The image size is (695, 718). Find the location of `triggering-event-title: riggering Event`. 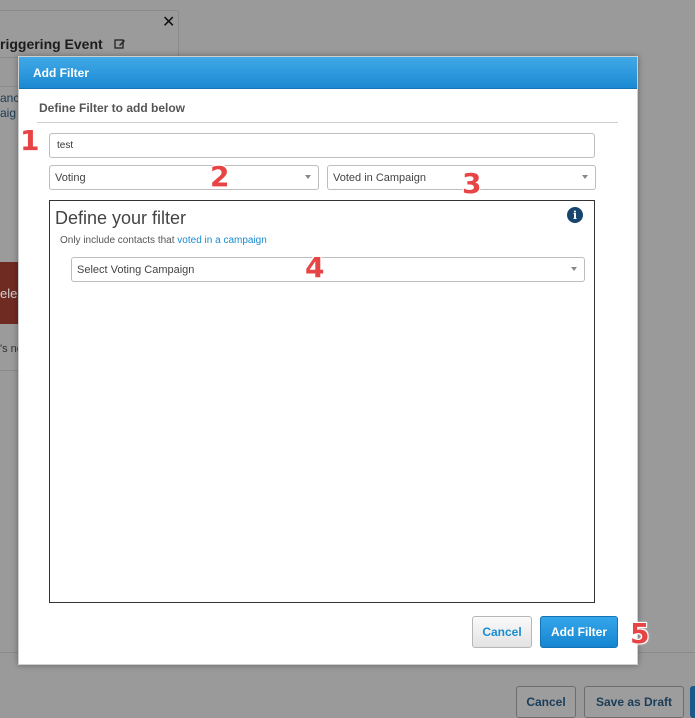

triggering-event-title: riggering Event is located at coordinates (51, 44).